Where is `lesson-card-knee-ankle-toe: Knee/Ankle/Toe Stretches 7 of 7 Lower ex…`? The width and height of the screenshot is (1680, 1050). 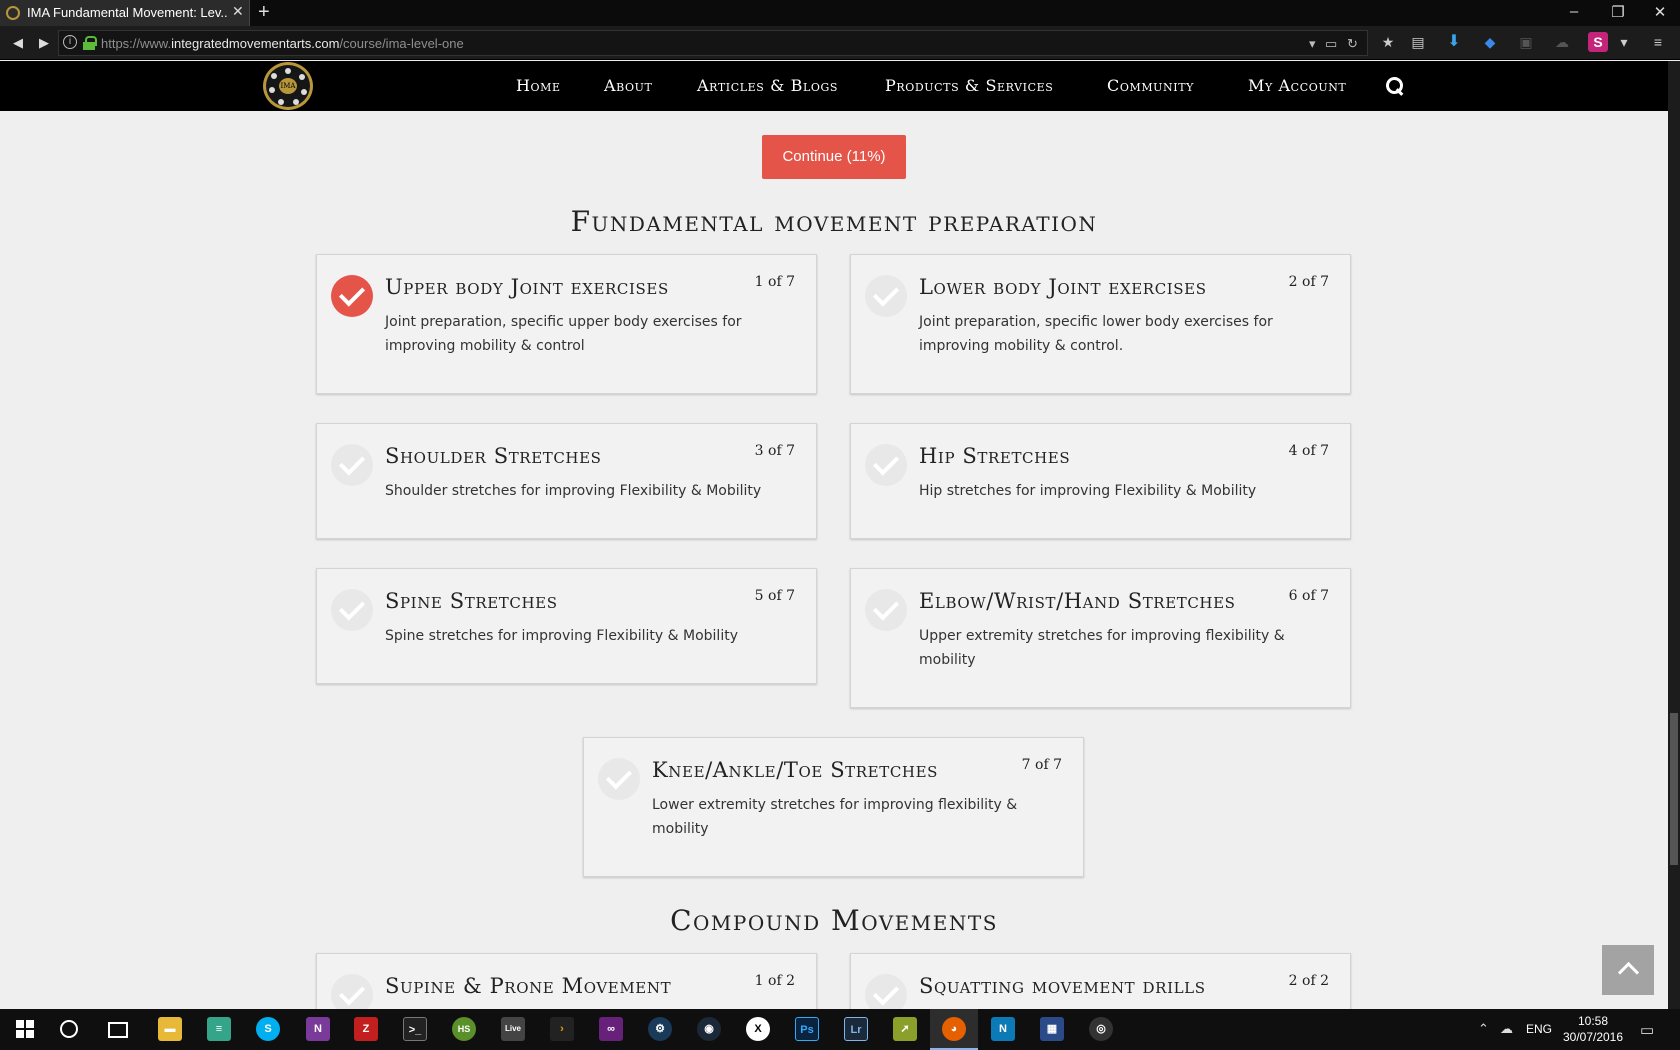
lesson-card-knee-ankle-toe: Knee/Ankle/Toe Stretches 7 of 7 Lower ex… is located at coordinates (833, 807).